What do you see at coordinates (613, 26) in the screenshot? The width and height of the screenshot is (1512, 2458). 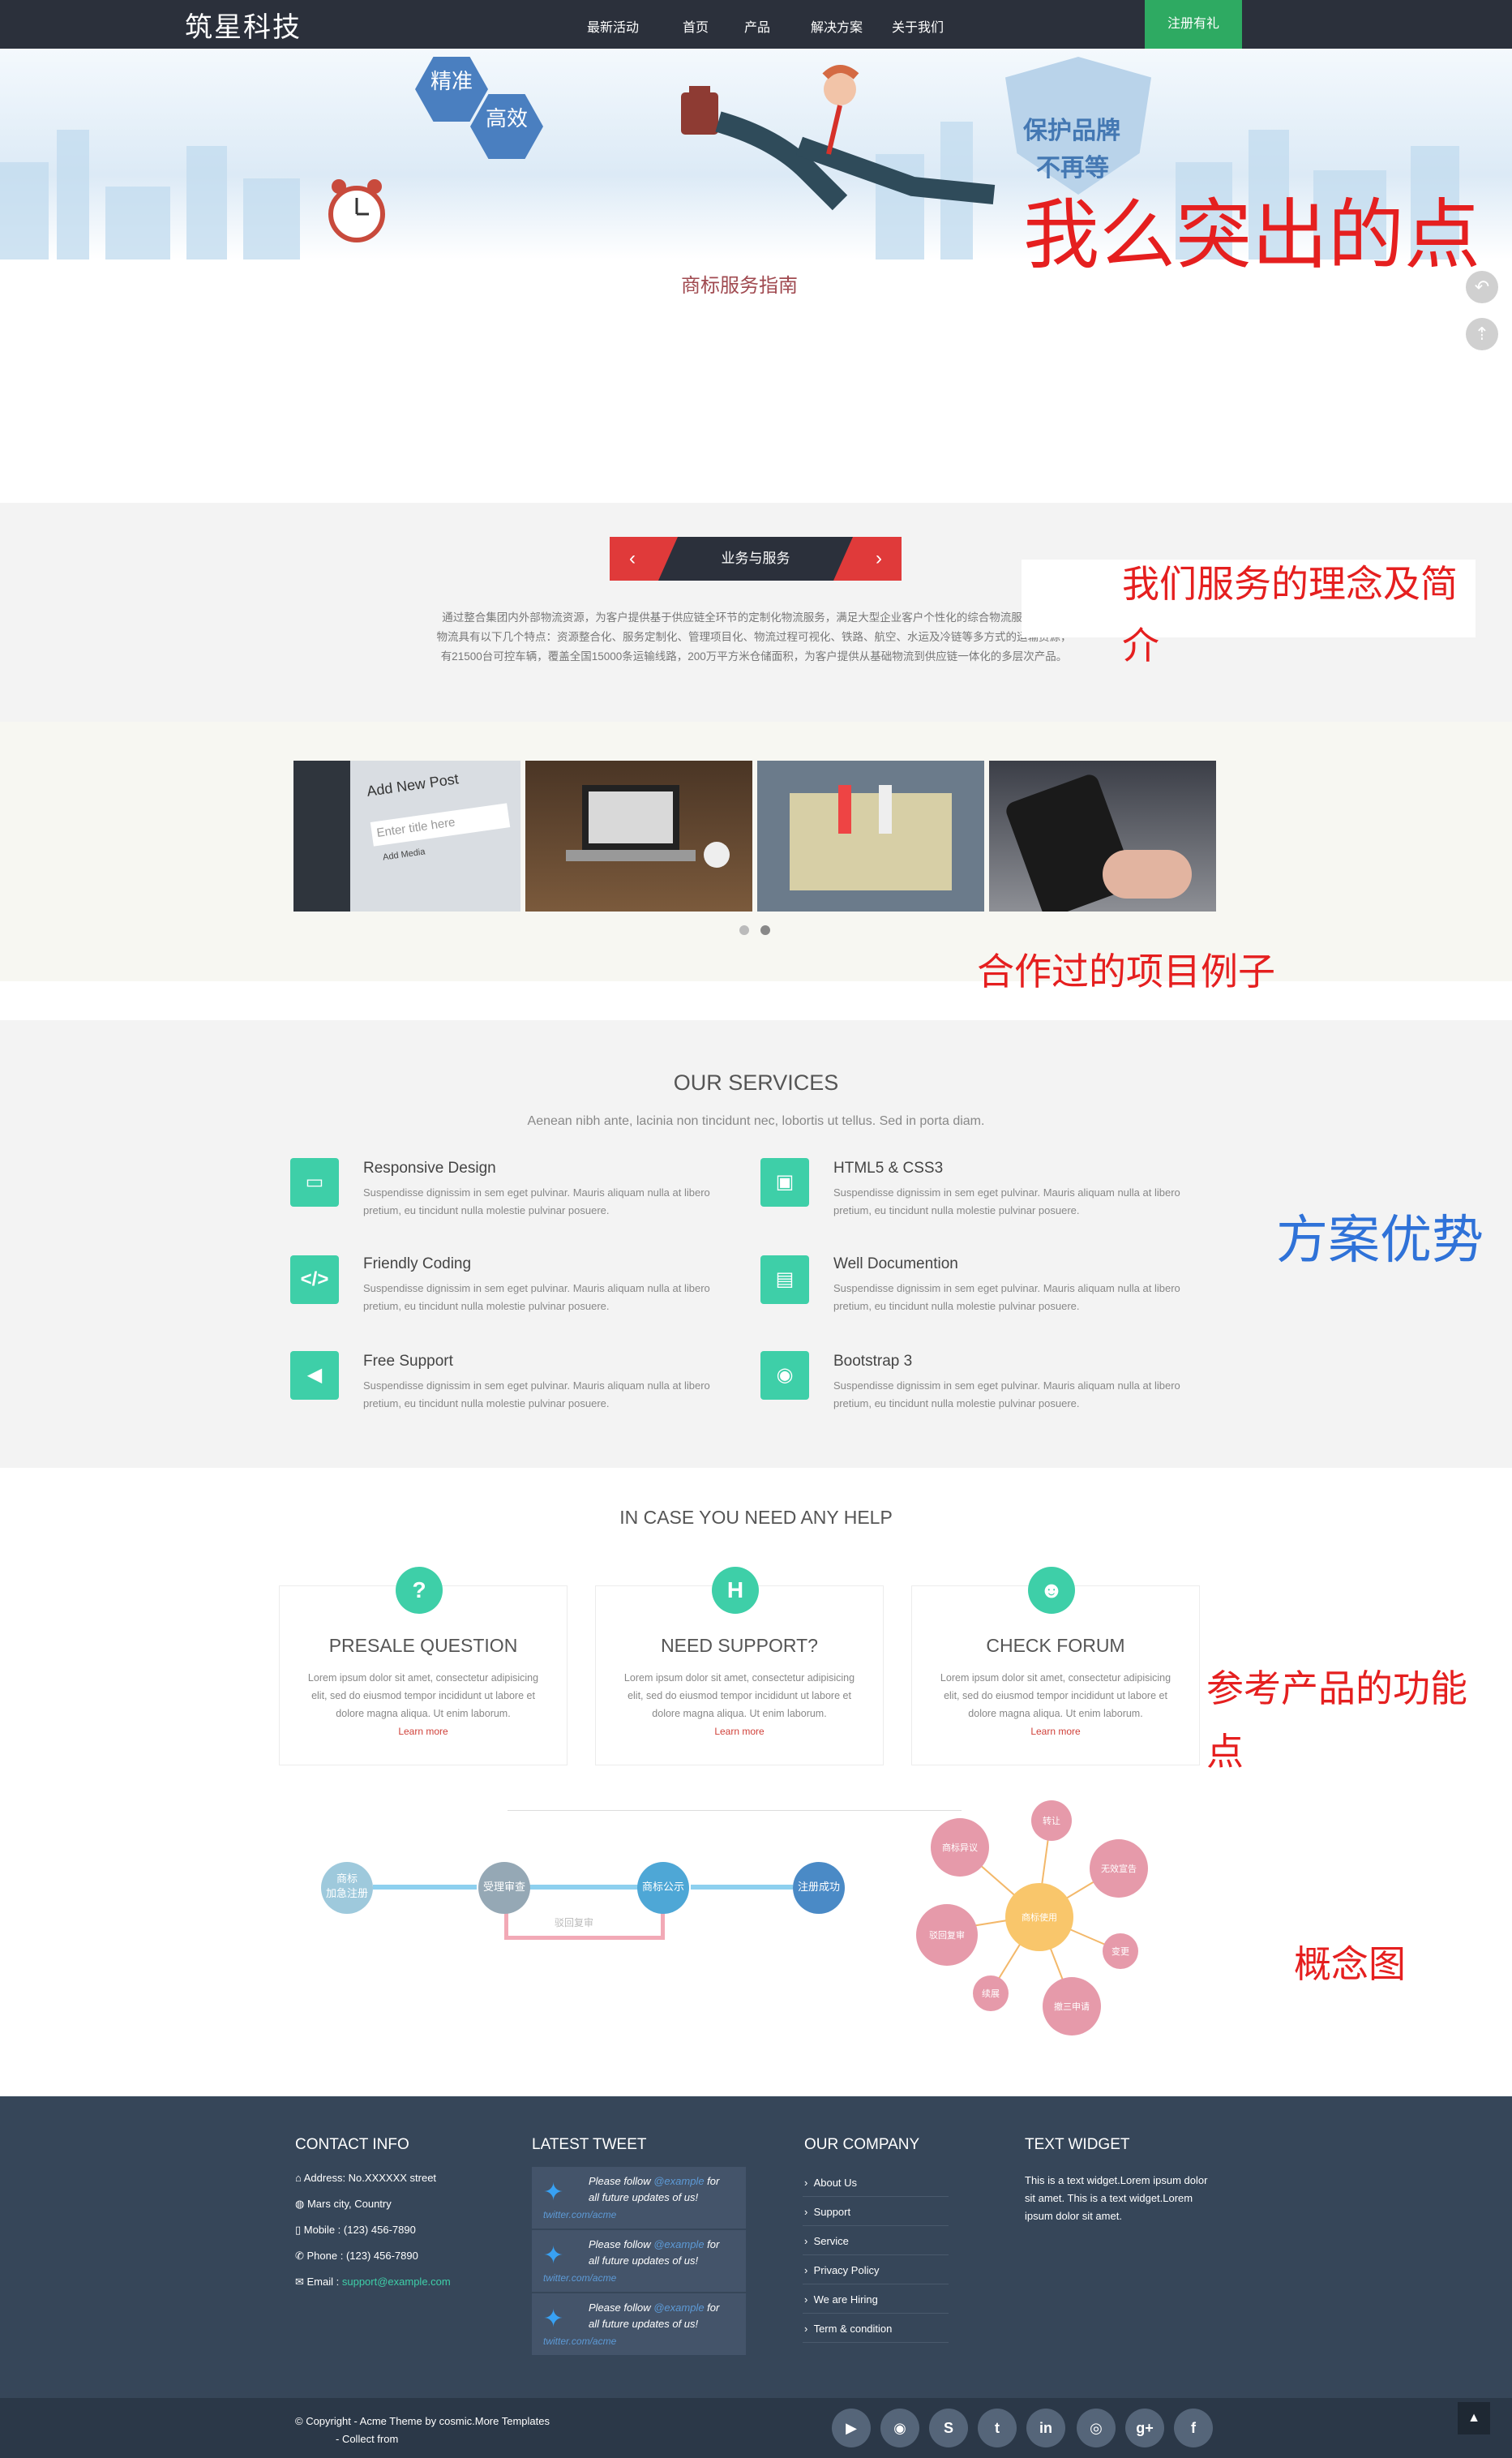 I see `nav-latest: 最新活动` at bounding box center [613, 26].